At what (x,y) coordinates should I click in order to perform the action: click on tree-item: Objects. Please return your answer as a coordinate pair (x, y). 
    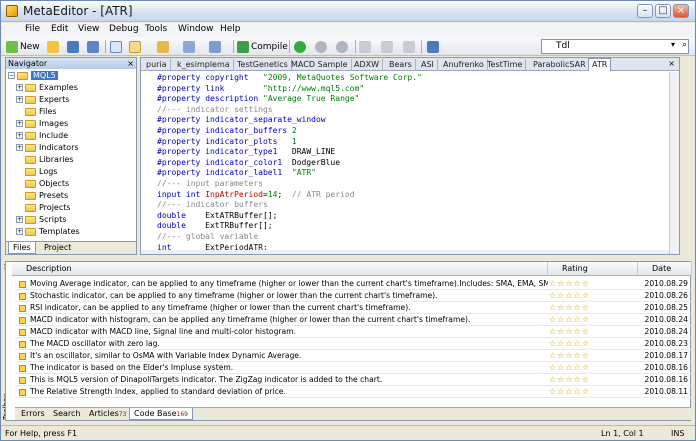
    Looking at the image, I should click on (47, 183).